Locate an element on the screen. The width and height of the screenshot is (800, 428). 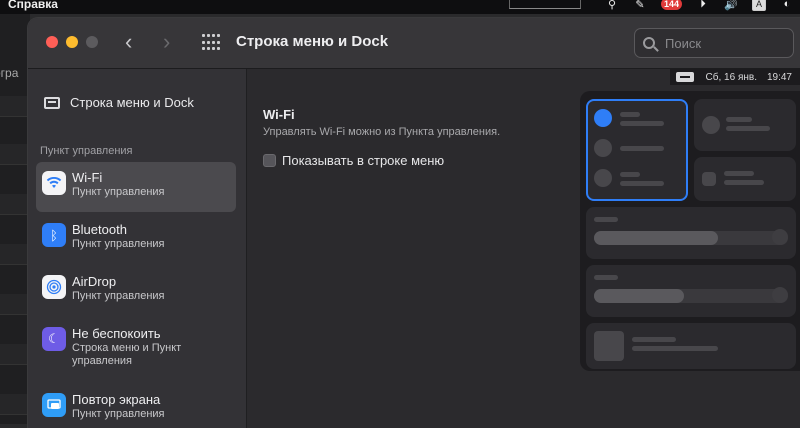
wifi-icon is located at coordinates (54, 183).